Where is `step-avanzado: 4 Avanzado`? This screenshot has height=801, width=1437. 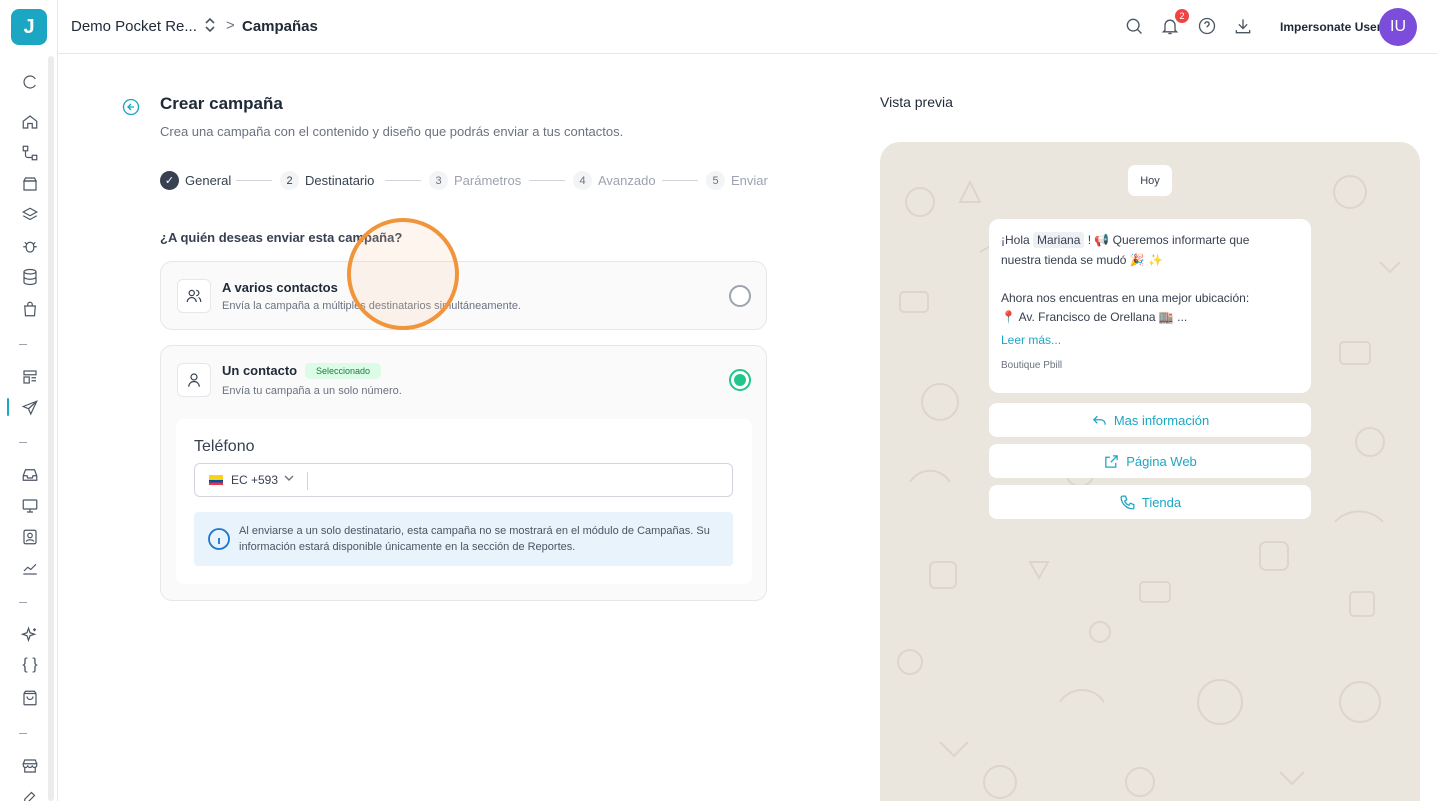
step-avanzado: 4 Avanzado is located at coordinates (614, 180).